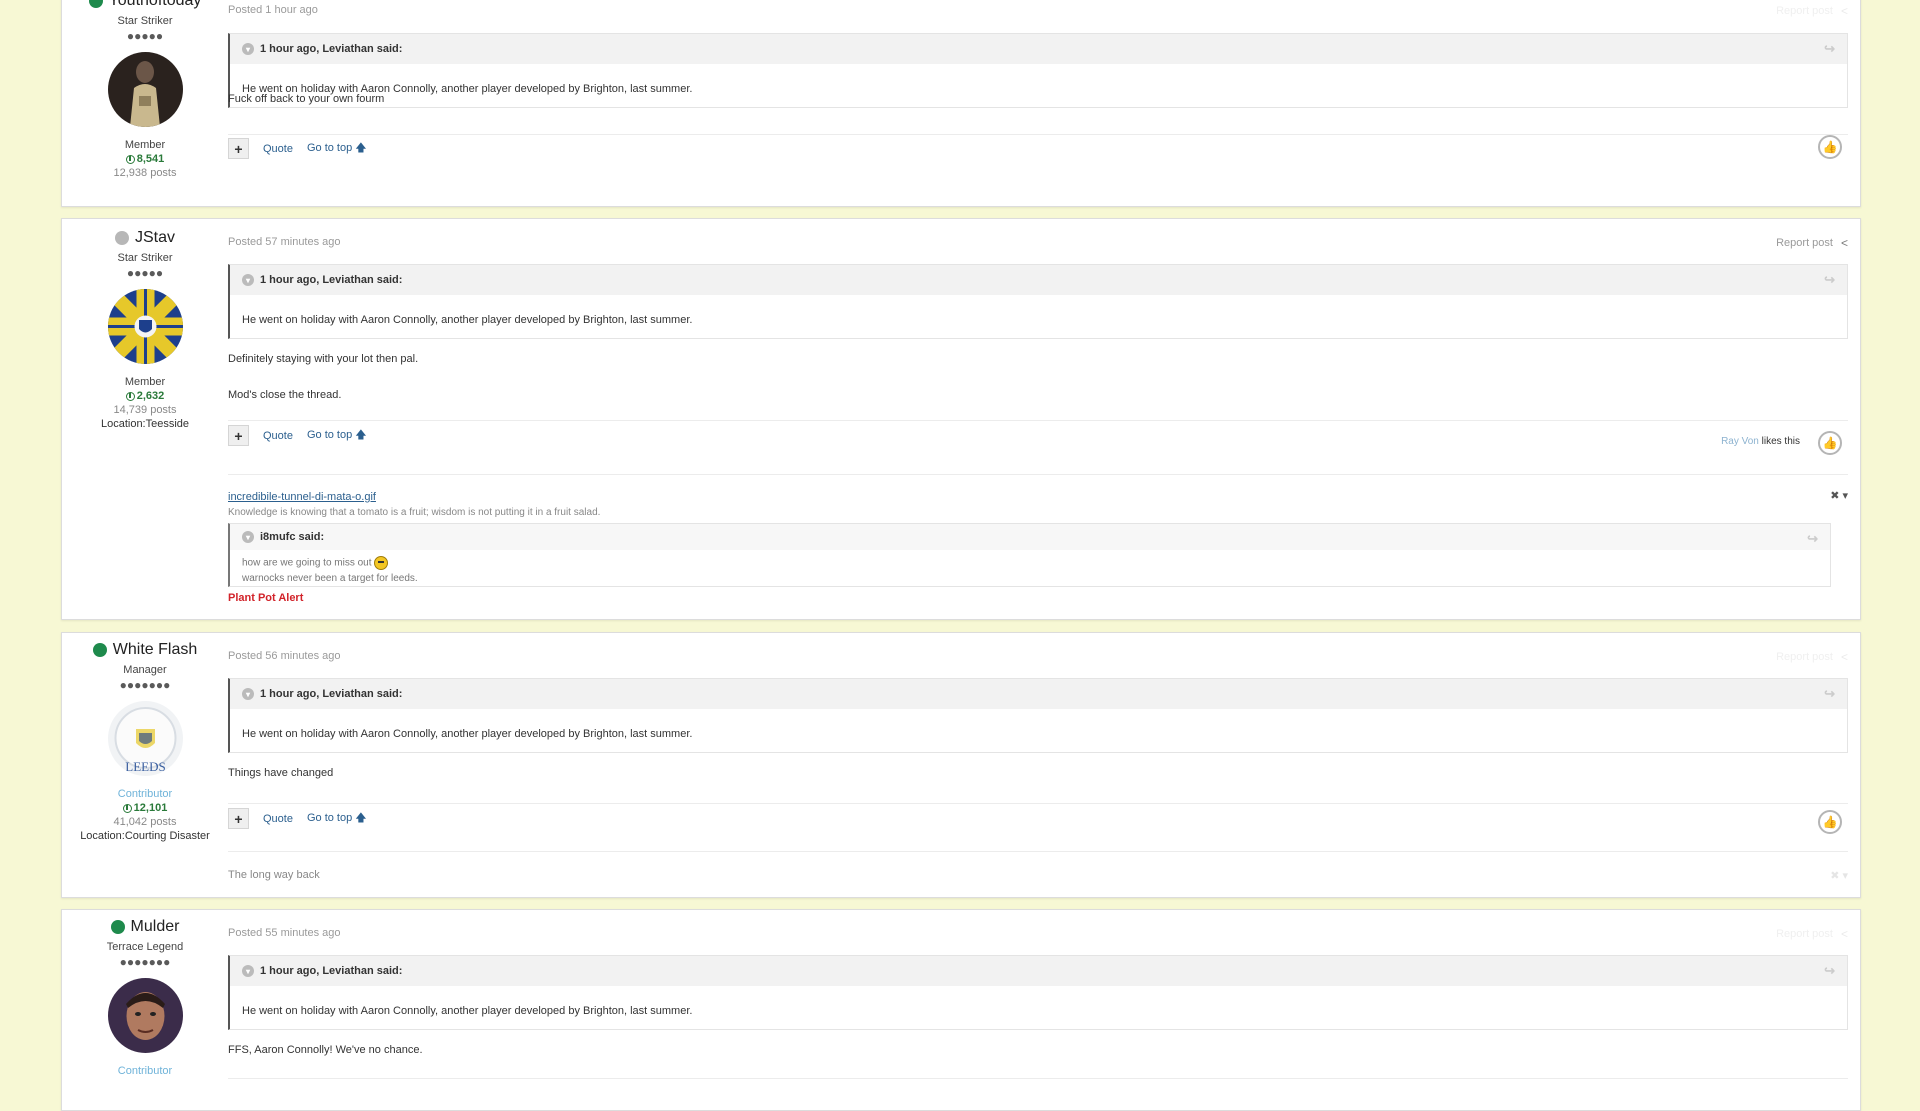 The image size is (1920, 1111). Describe the element at coordinates (155, 5) in the screenshot. I see `author-name: Youthoftoday` at that location.